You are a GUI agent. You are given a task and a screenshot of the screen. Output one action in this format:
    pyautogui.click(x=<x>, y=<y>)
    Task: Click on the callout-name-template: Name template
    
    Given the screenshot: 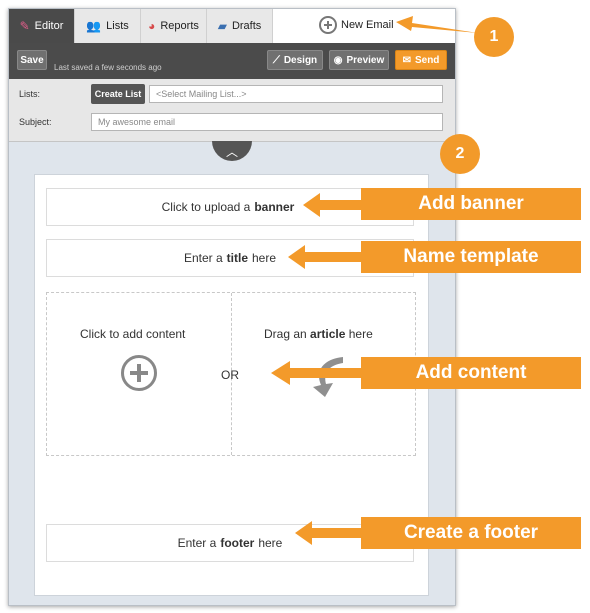 What is the action you would take?
    pyautogui.click(x=471, y=257)
    